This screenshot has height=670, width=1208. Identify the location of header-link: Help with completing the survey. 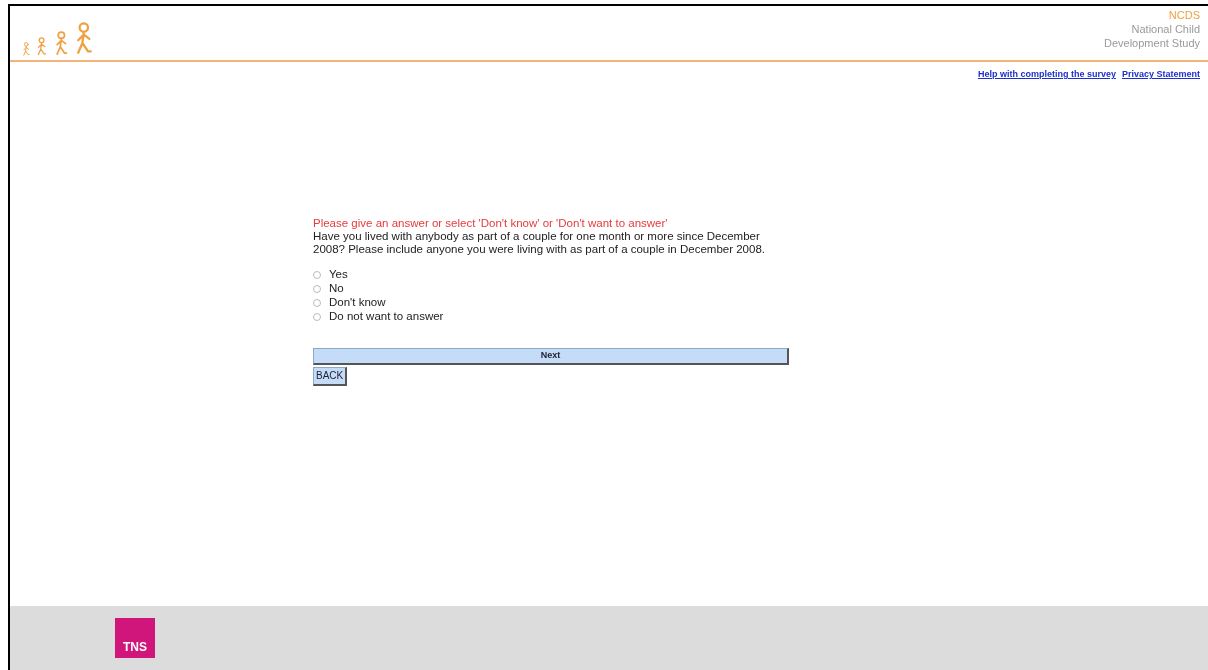
(1046, 75).